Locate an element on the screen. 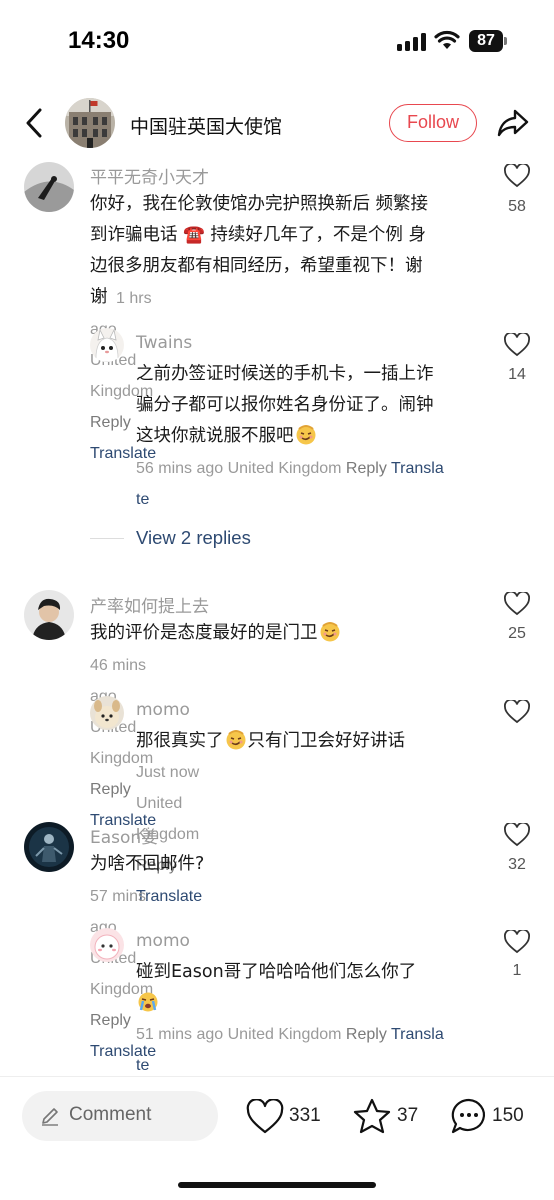 This screenshot has height=1200, width=554. comment-time: 51 mins ago is located at coordinates (180, 1034).